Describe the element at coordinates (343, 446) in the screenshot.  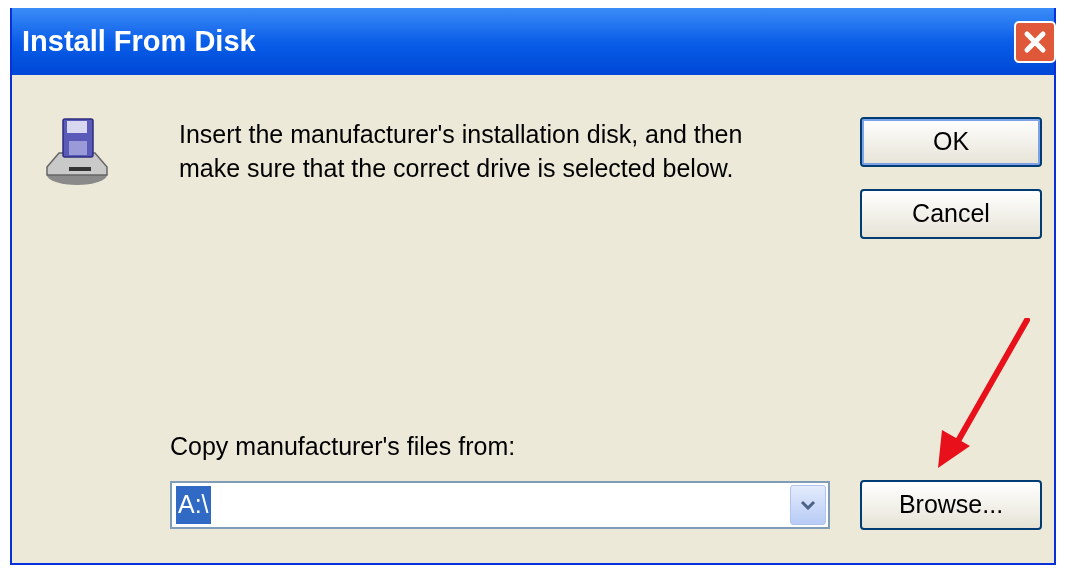
I see `copy-from-label: Copy manufacturer's files from:` at that location.